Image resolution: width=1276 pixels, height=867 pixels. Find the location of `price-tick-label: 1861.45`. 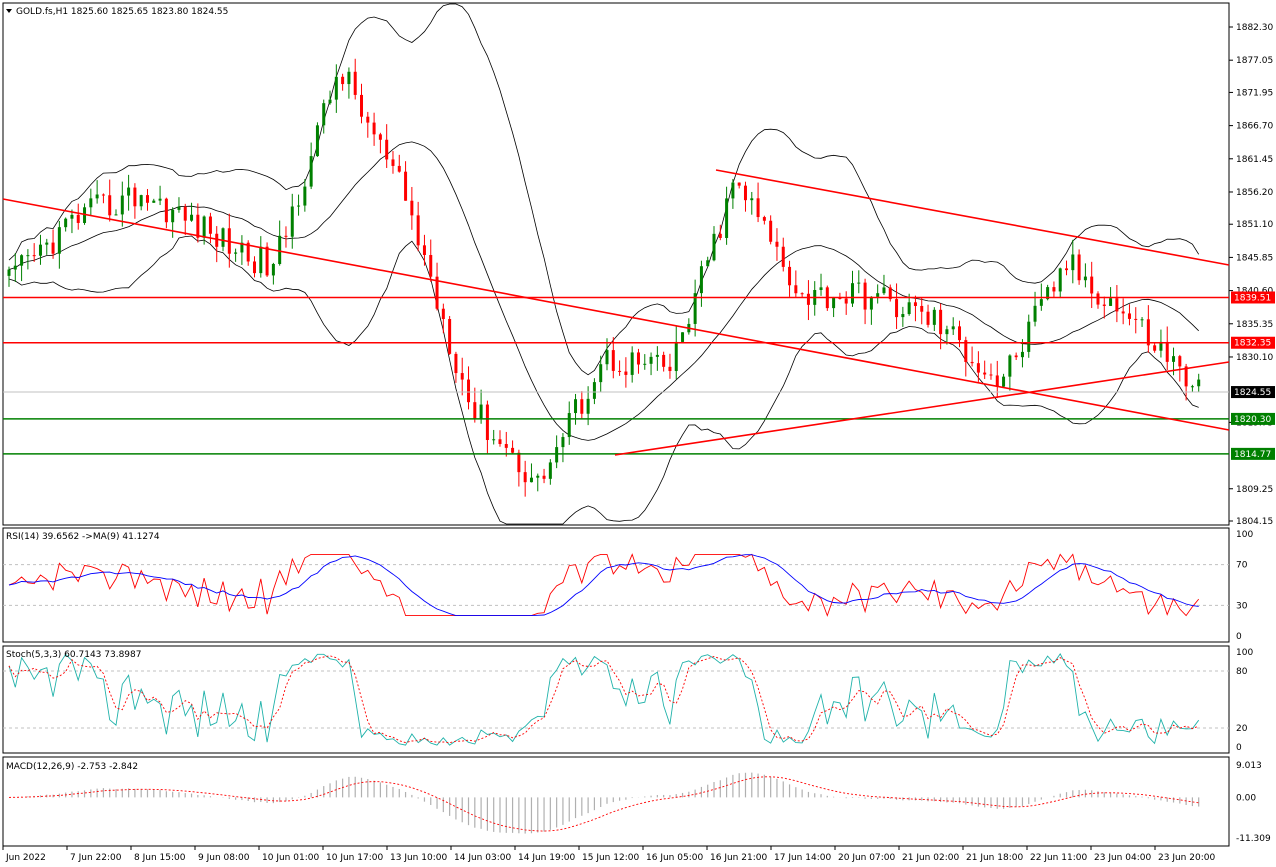

price-tick-label: 1861.45 is located at coordinates (1254, 160).